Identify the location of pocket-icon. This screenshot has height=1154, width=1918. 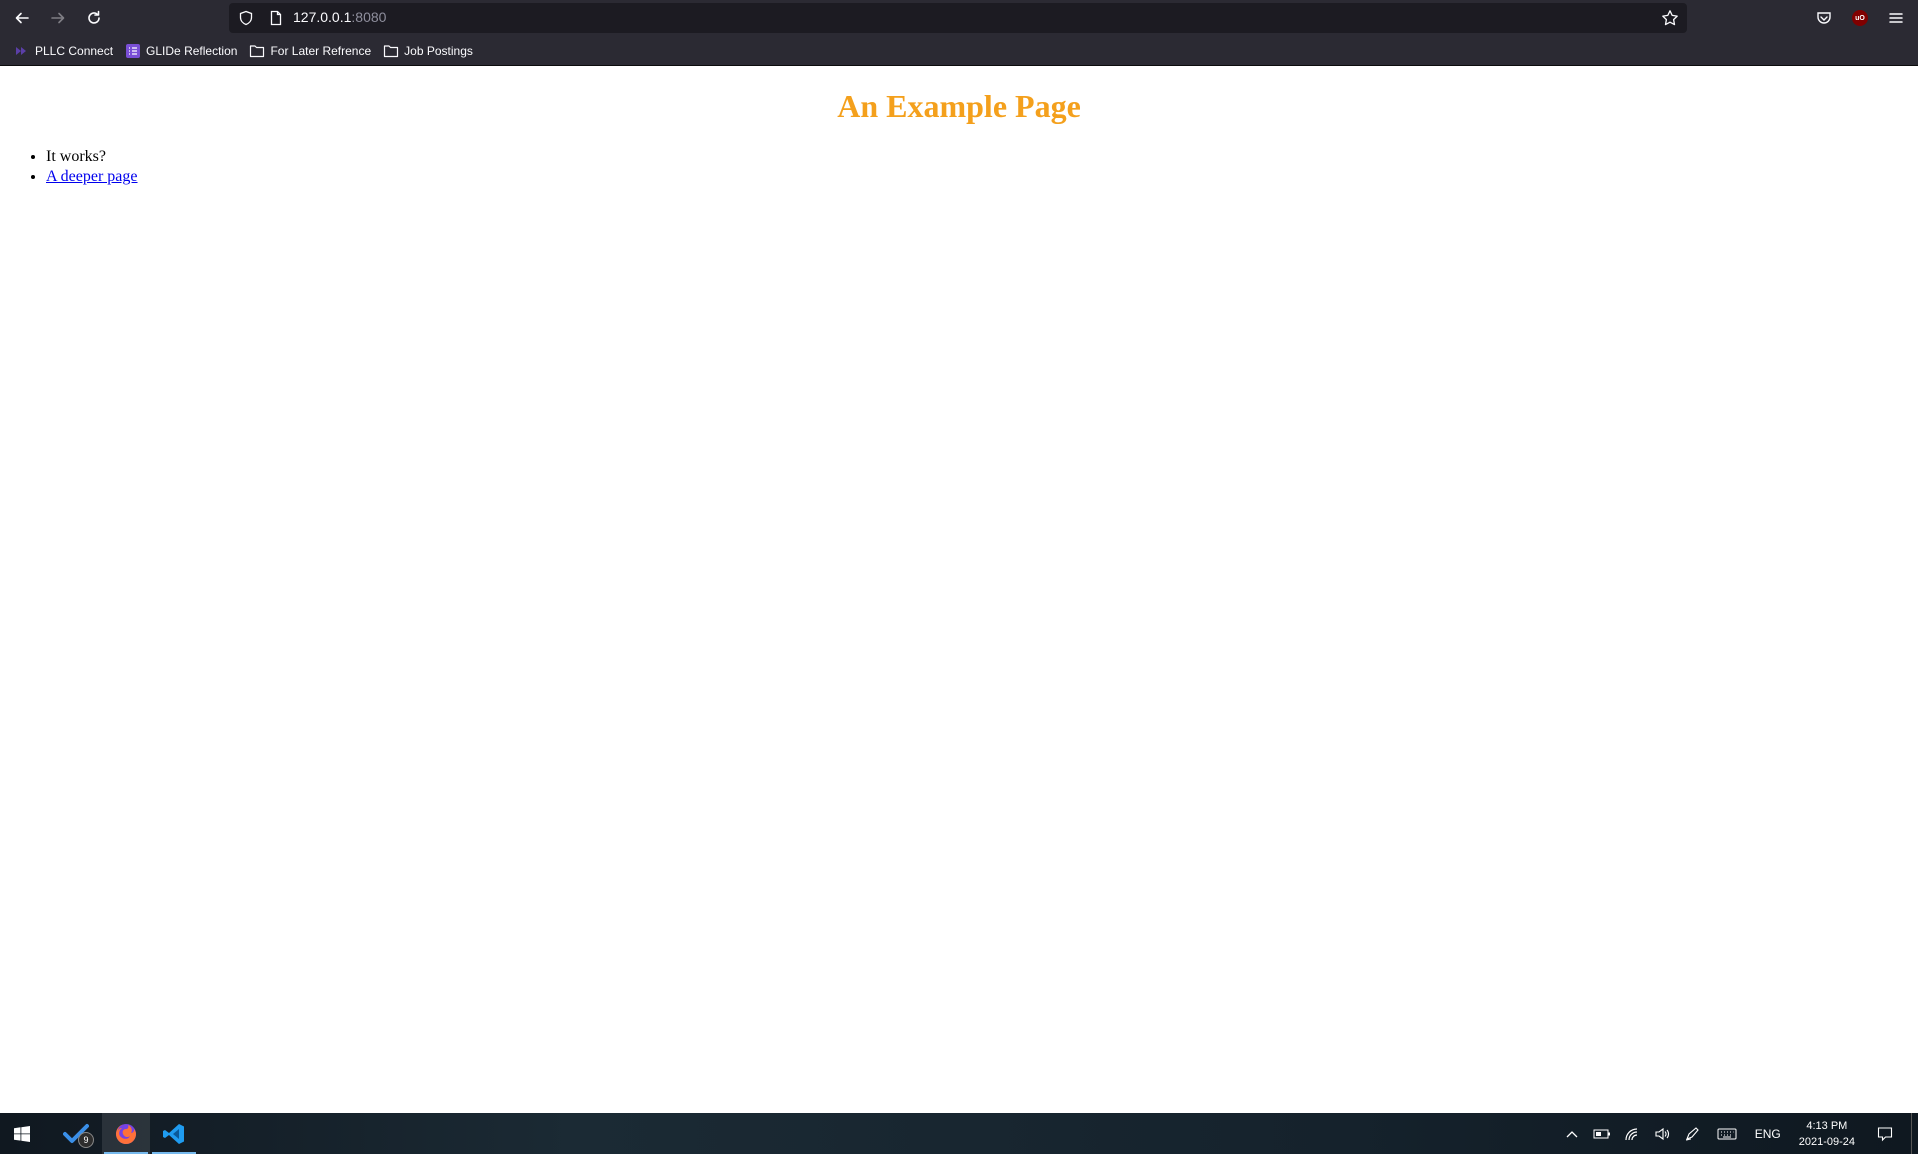
(1824, 18).